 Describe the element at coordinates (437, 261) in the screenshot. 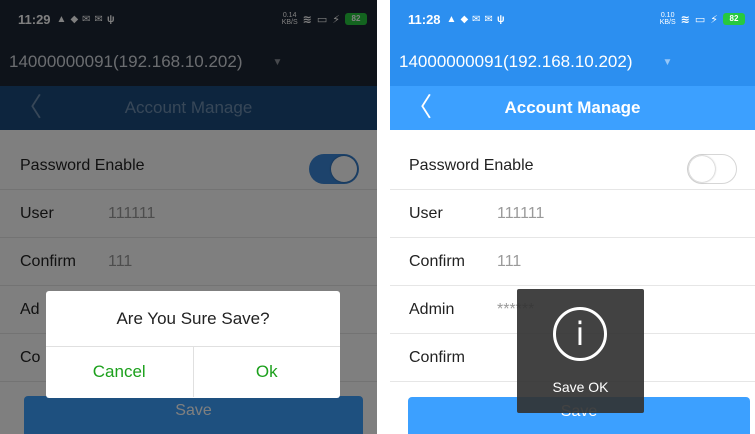

I see `confirm-label: Confirm` at that location.